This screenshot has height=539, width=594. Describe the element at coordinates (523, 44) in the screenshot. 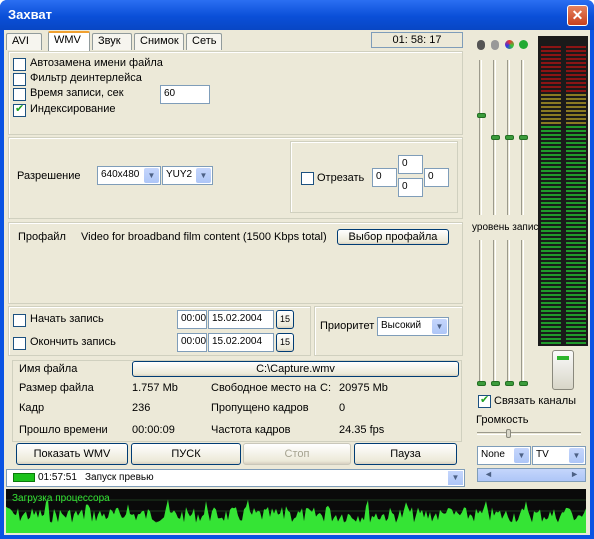

I see `saturation-icon` at that location.